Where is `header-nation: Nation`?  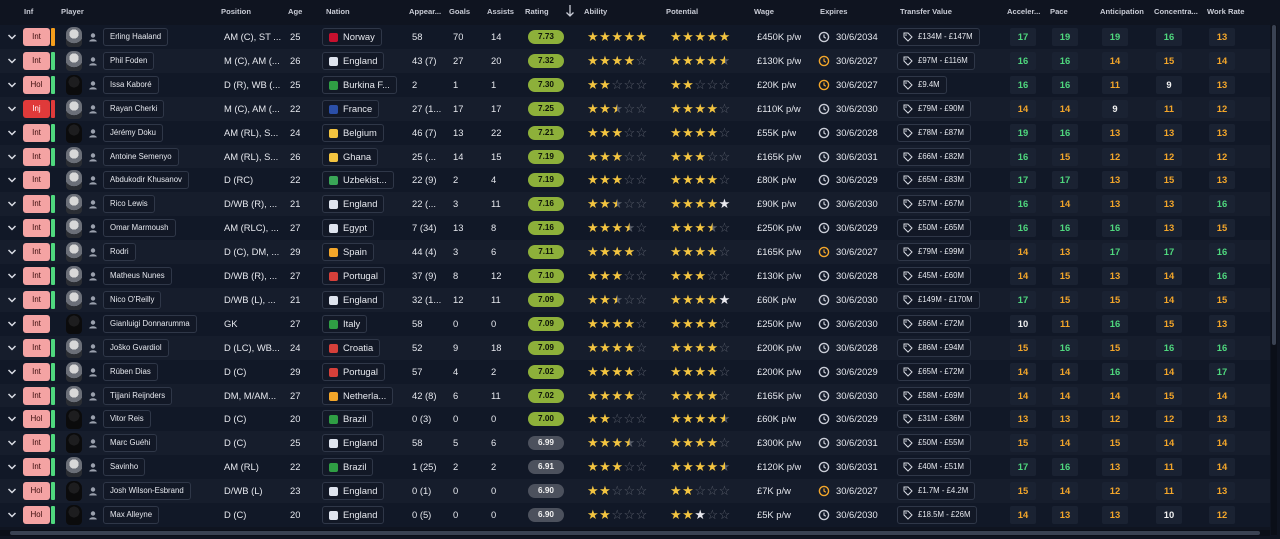
header-nation: Nation is located at coordinates (338, 11).